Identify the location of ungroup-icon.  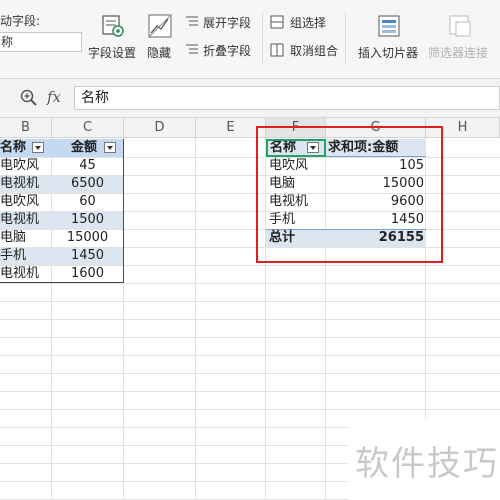
(277, 50).